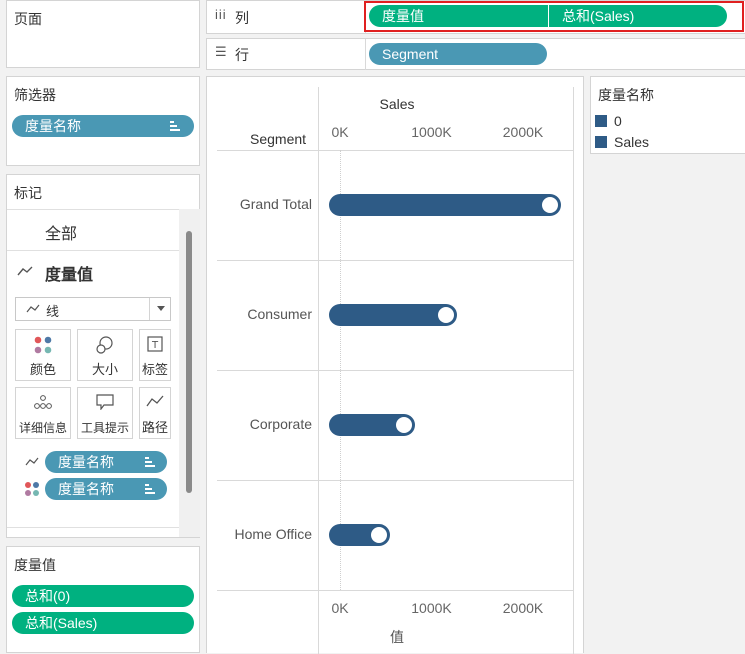 The image size is (745, 654). What do you see at coordinates (431, 132) in the screenshot?
I see `top-axis-tick-label: 1000K` at bounding box center [431, 132].